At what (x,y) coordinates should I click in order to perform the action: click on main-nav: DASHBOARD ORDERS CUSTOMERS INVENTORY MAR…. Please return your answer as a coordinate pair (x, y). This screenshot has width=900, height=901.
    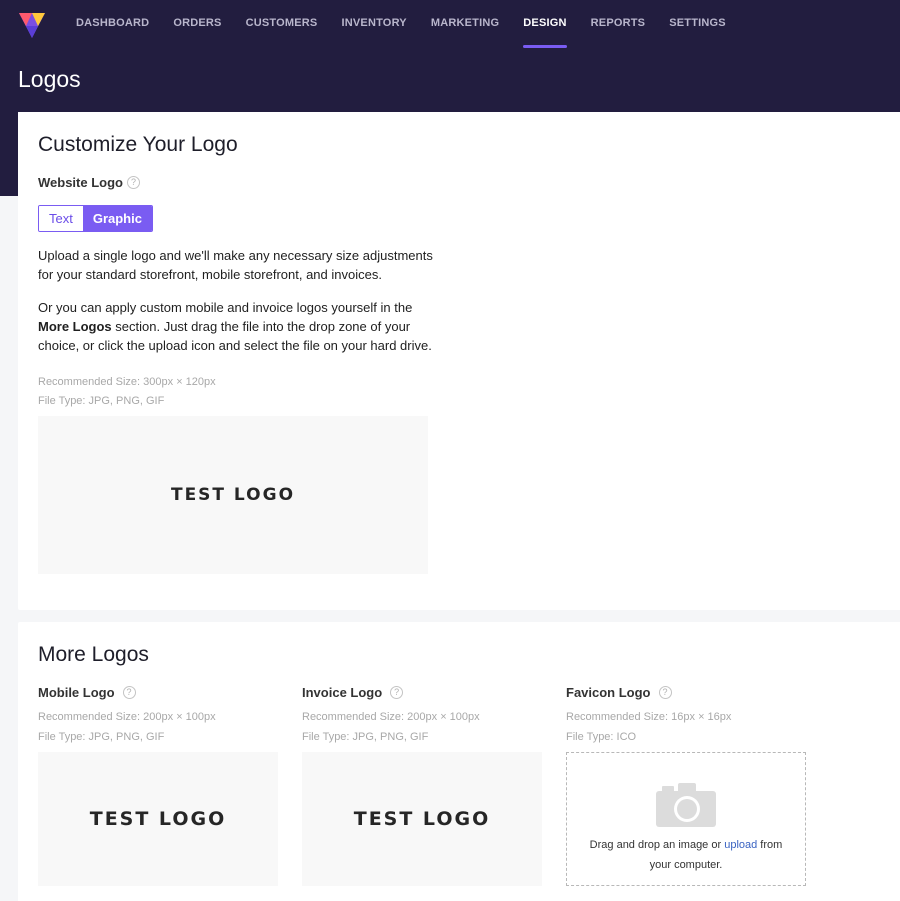
    Looking at the image, I should click on (413, 24).